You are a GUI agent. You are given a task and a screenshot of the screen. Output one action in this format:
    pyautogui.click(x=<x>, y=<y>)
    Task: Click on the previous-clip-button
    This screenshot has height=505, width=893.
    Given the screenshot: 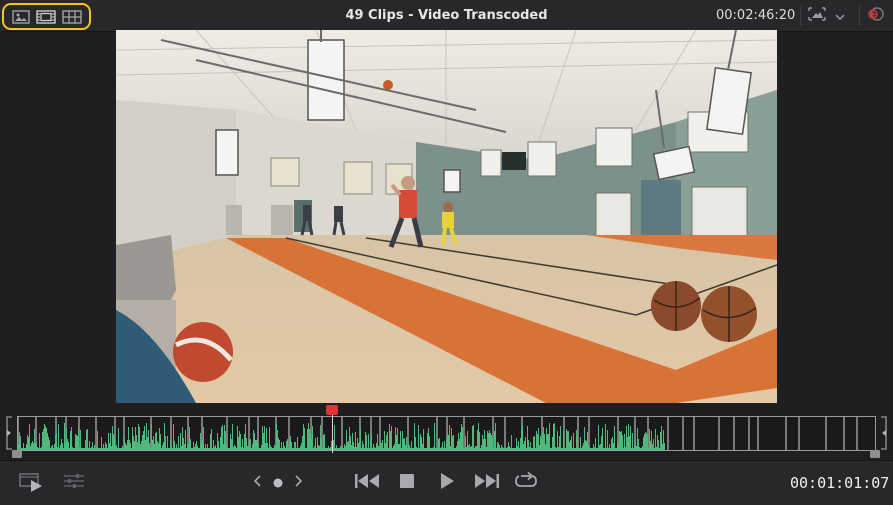 What is the action you would take?
    pyautogui.click(x=258, y=483)
    